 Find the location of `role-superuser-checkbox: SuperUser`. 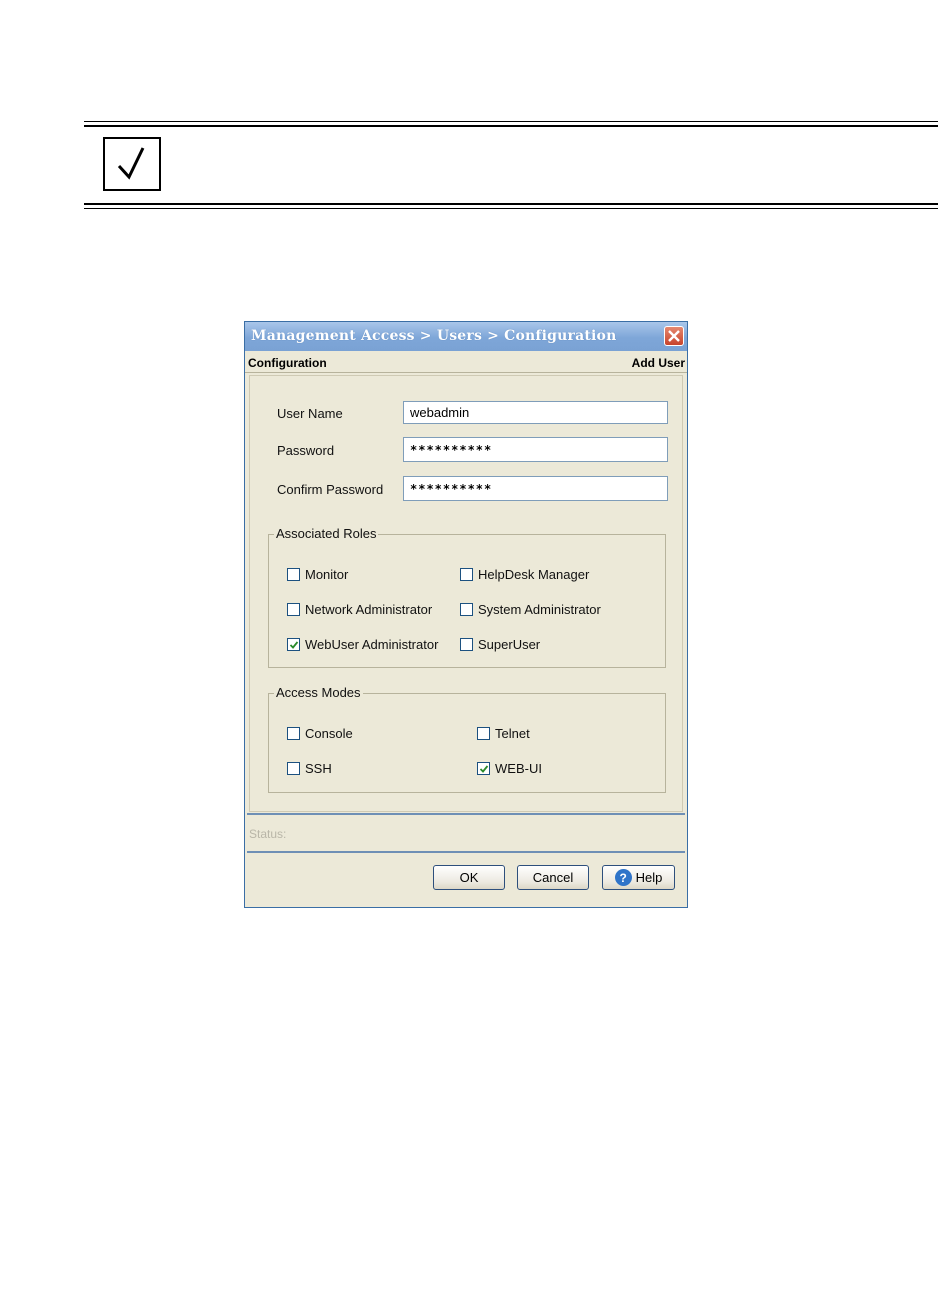

role-superuser-checkbox: SuperUser is located at coordinates (500, 644).